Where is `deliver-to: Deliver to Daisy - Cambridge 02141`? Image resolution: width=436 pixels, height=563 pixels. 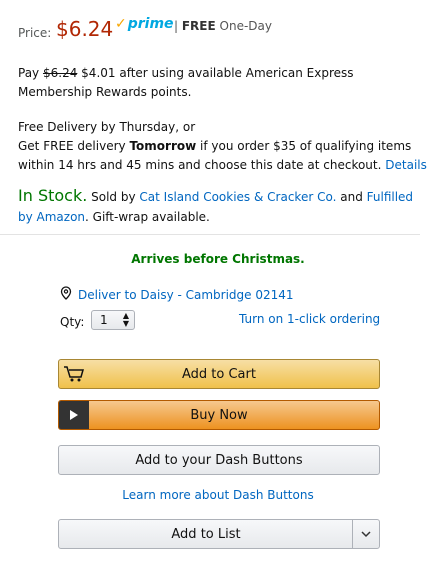
deliver-to: Deliver to Daisy - Cambridge 02141 is located at coordinates (177, 294).